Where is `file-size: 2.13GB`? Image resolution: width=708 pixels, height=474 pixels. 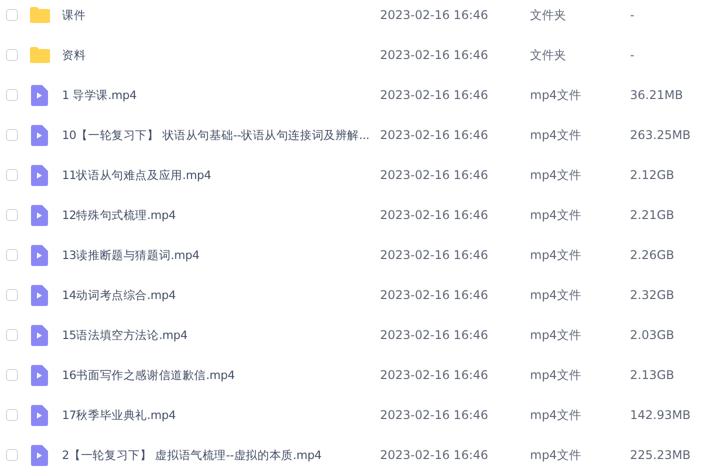
file-size: 2.13GB is located at coordinates (653, 375).